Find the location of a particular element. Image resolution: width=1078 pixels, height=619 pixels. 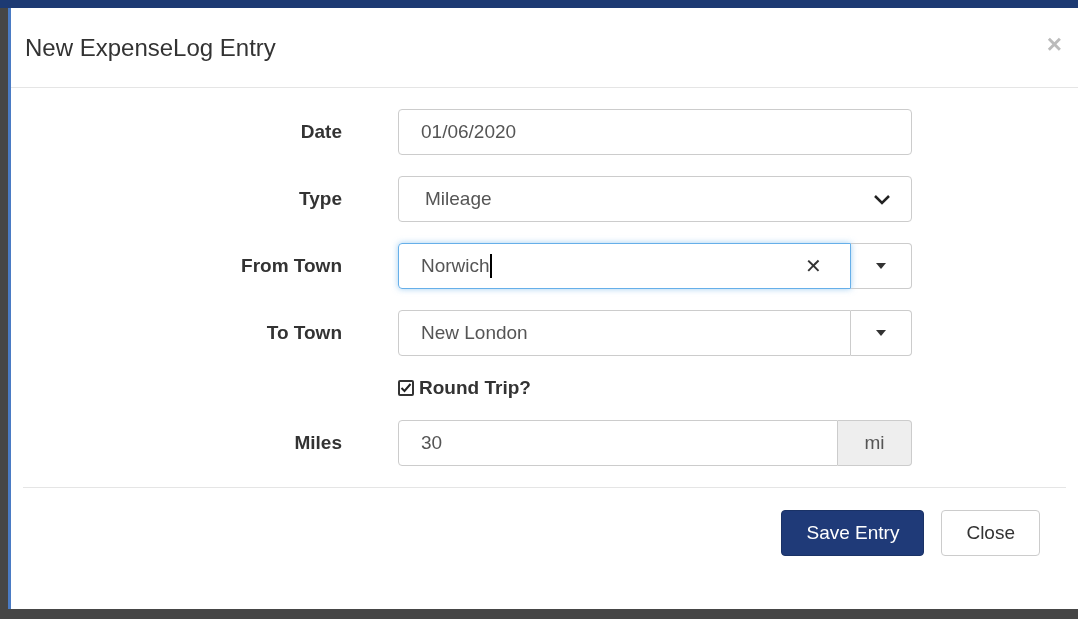

field-label: To Town is located at coordinates (304, 332).